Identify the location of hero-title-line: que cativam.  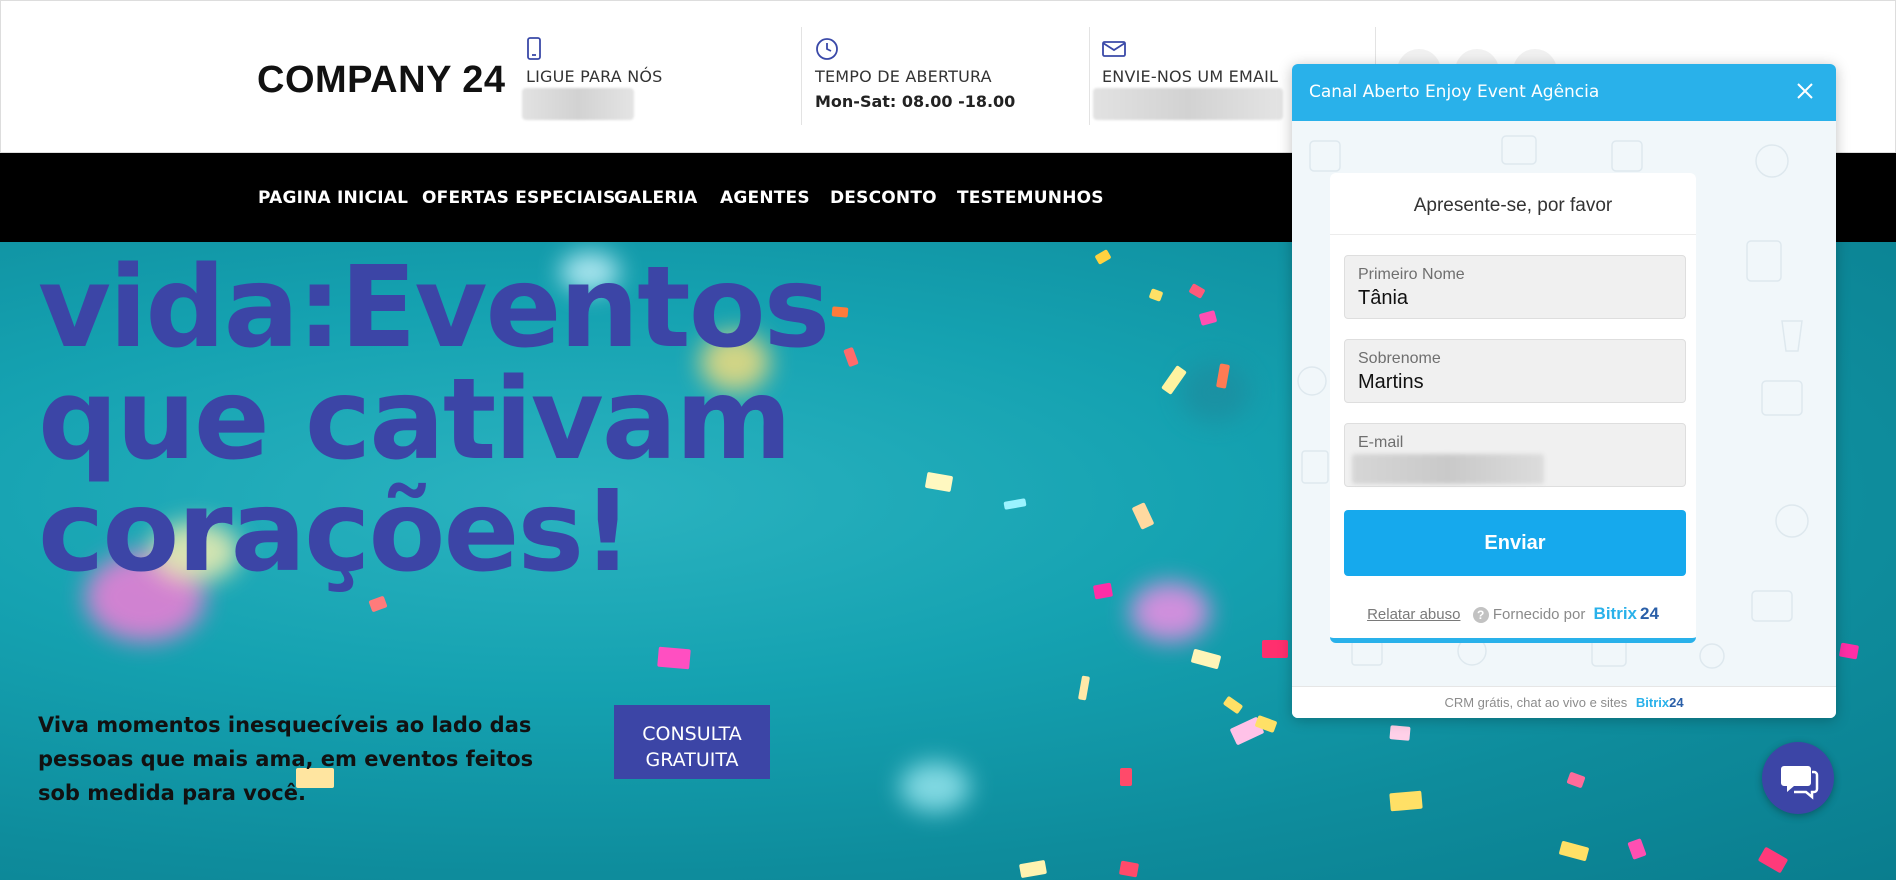
(415, 420).